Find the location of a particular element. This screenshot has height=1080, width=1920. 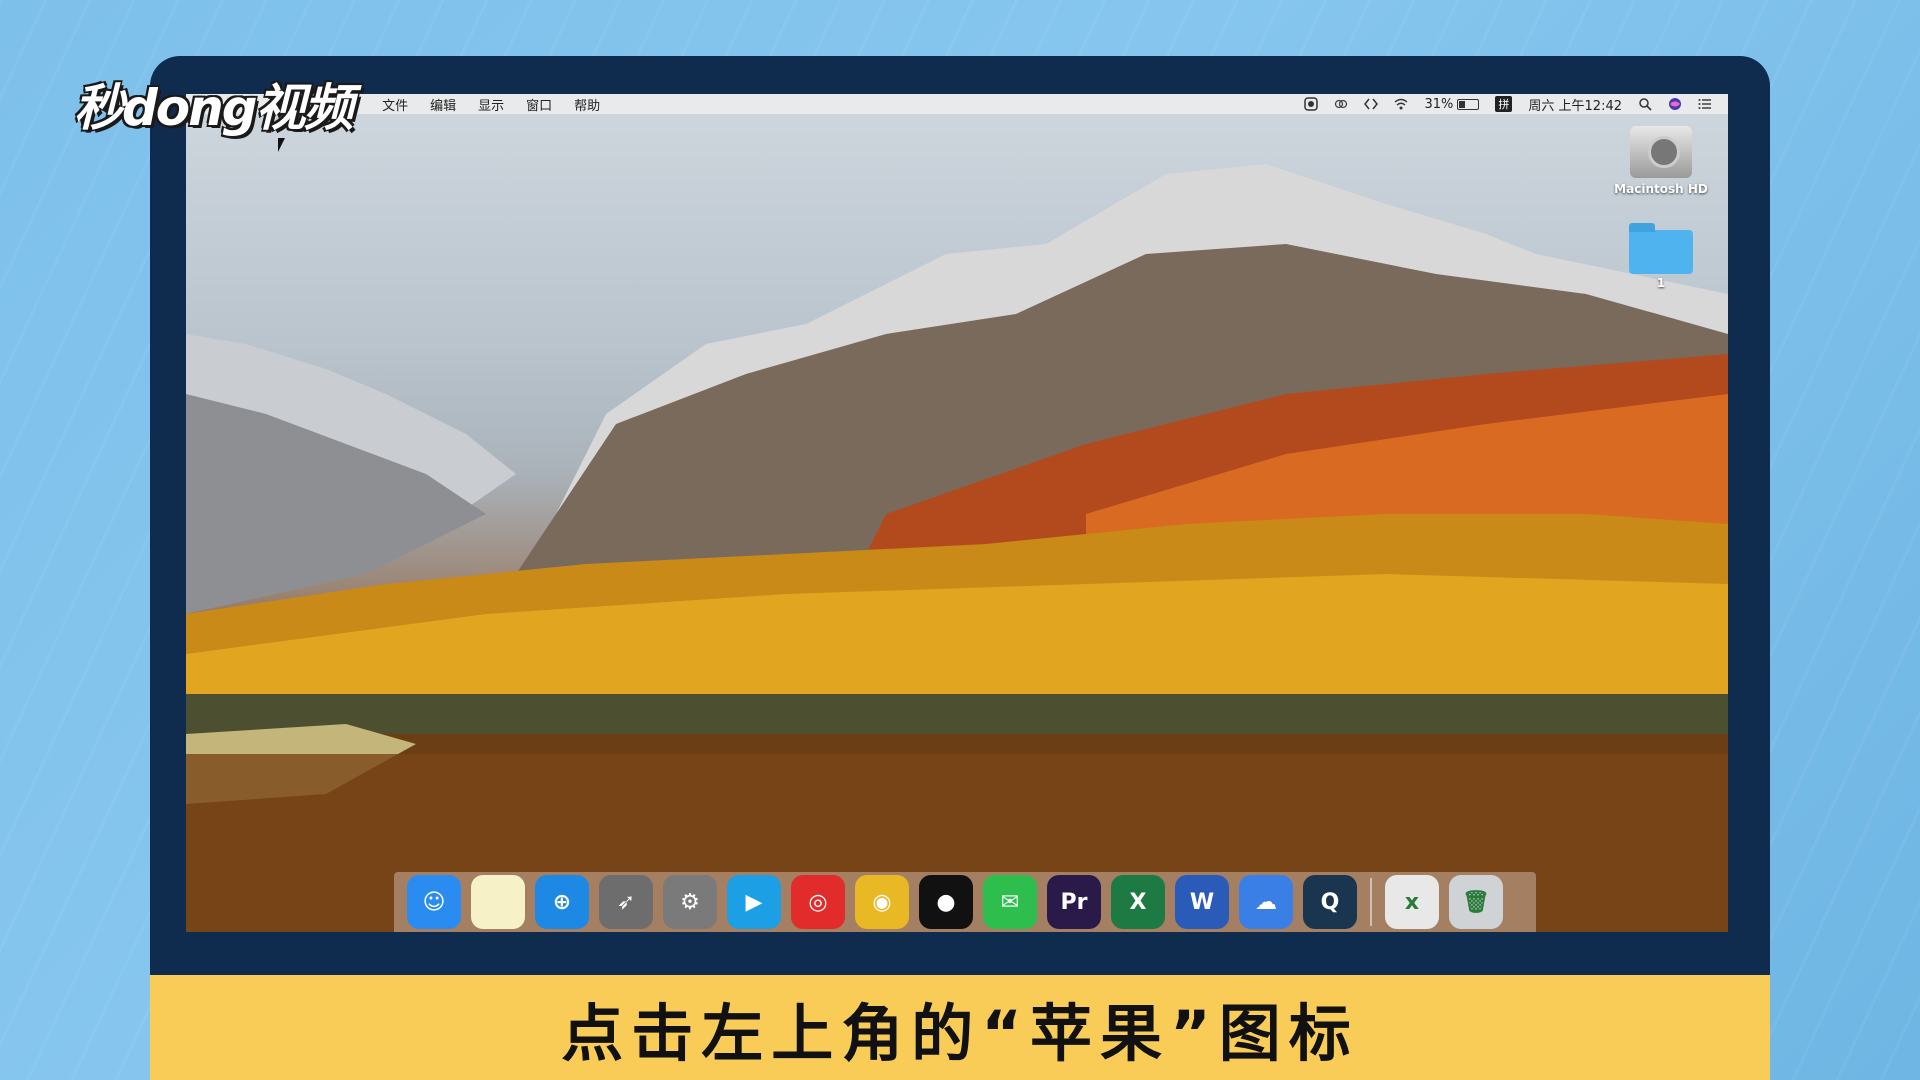

folder-label: 1 is located at coordinates (1661, 283).